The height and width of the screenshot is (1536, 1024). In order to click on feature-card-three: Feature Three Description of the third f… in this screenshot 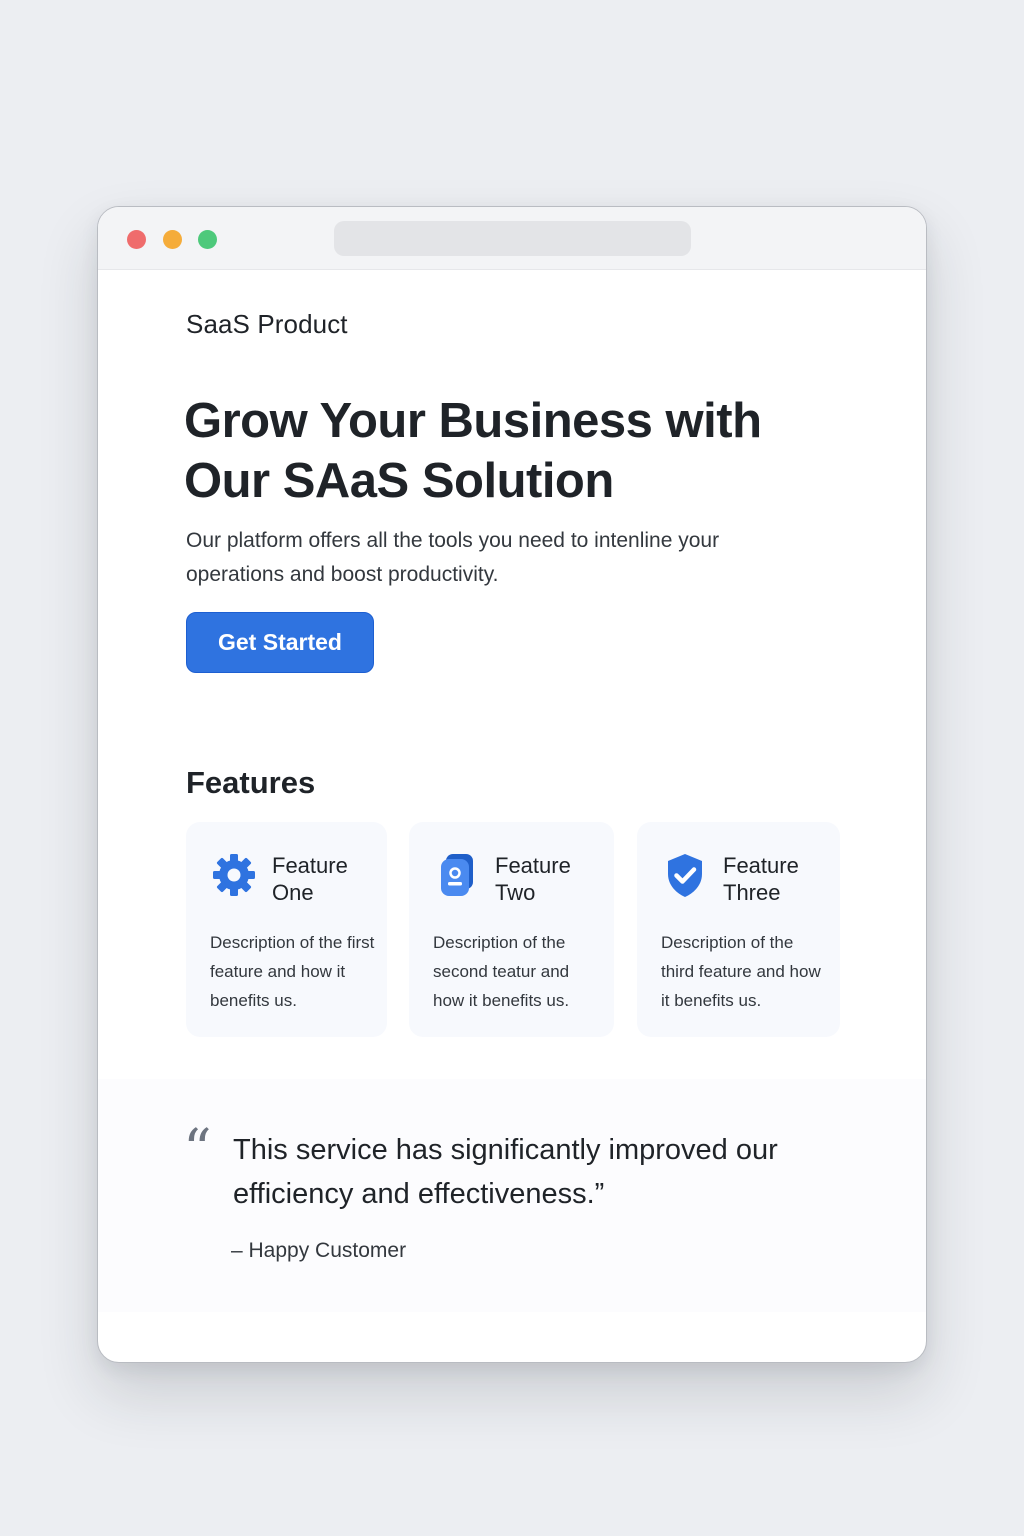, I will do `click(738, 929)`.